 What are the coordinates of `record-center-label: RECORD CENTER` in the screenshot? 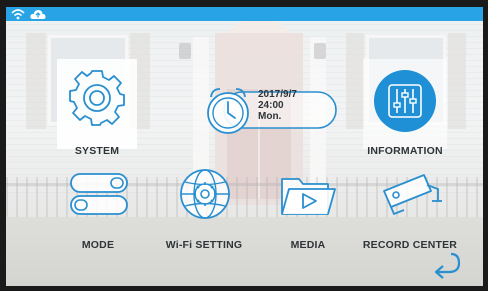 It's located at (410, 245).